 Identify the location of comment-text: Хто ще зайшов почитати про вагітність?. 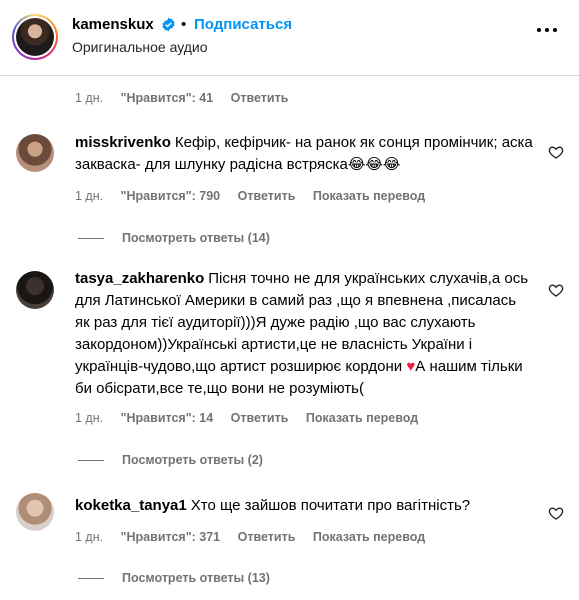
(330, 505).